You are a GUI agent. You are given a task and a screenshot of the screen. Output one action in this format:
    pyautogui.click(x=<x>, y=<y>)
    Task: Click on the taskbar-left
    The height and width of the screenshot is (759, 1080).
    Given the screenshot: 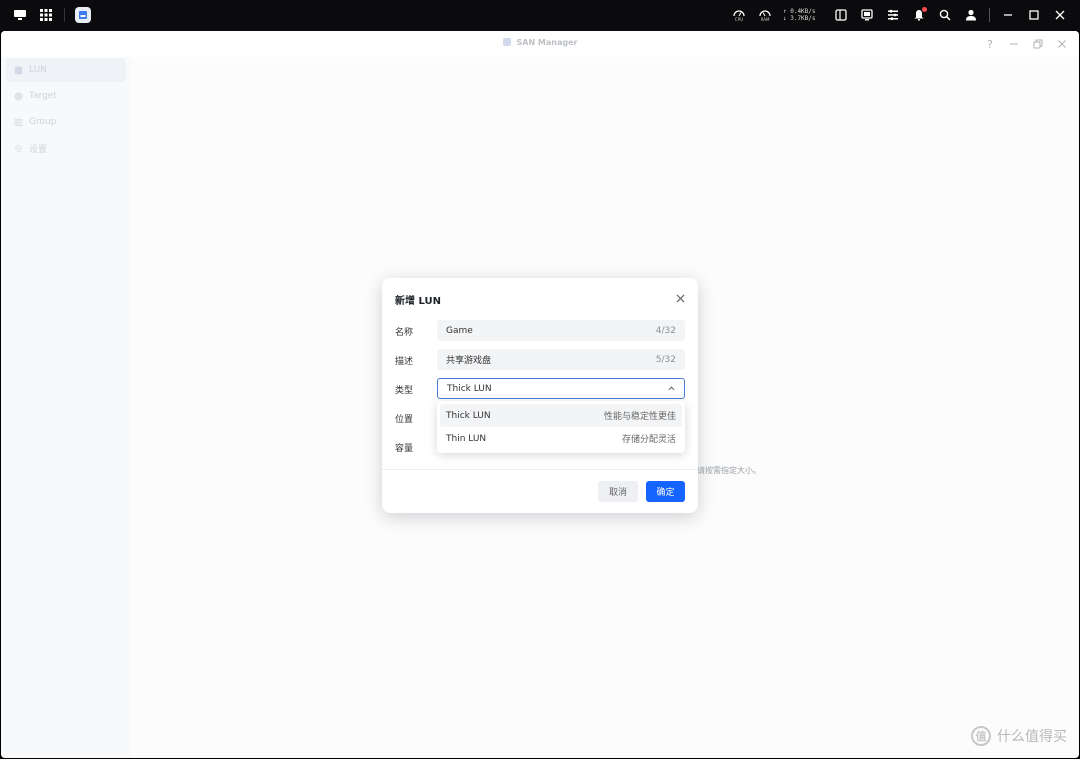 What is the action you would take?
    pyautogui.click(x=51, y=15)
    